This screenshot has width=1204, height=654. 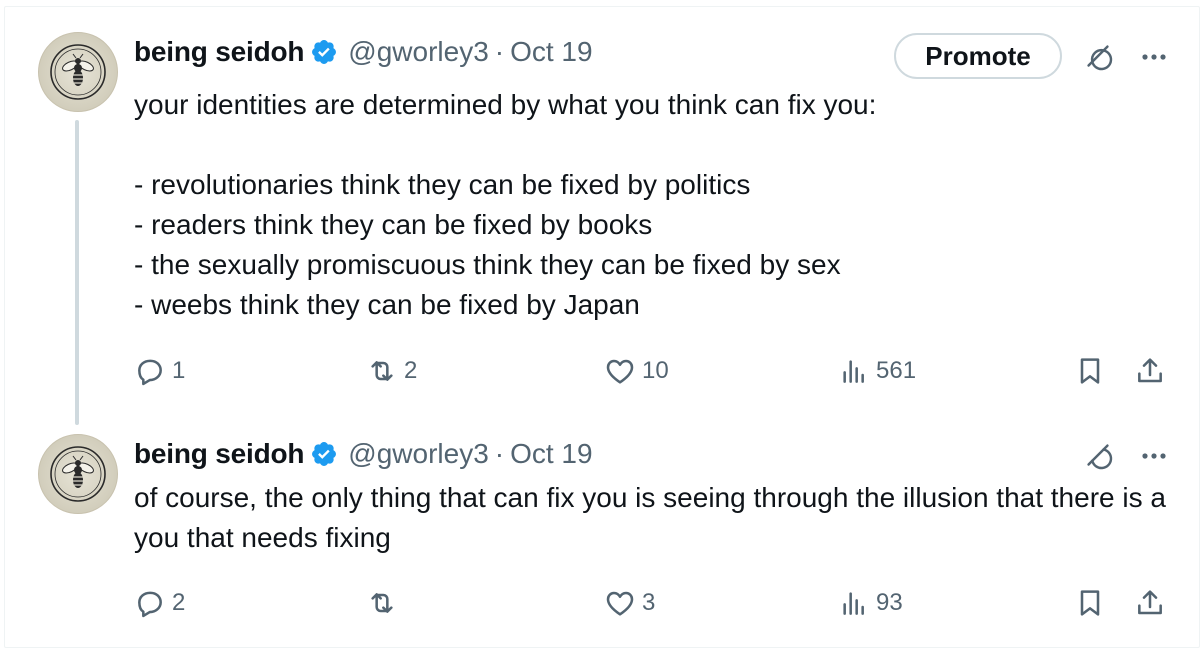 I want to click on like-count: 3, so click(x=649, y=602).